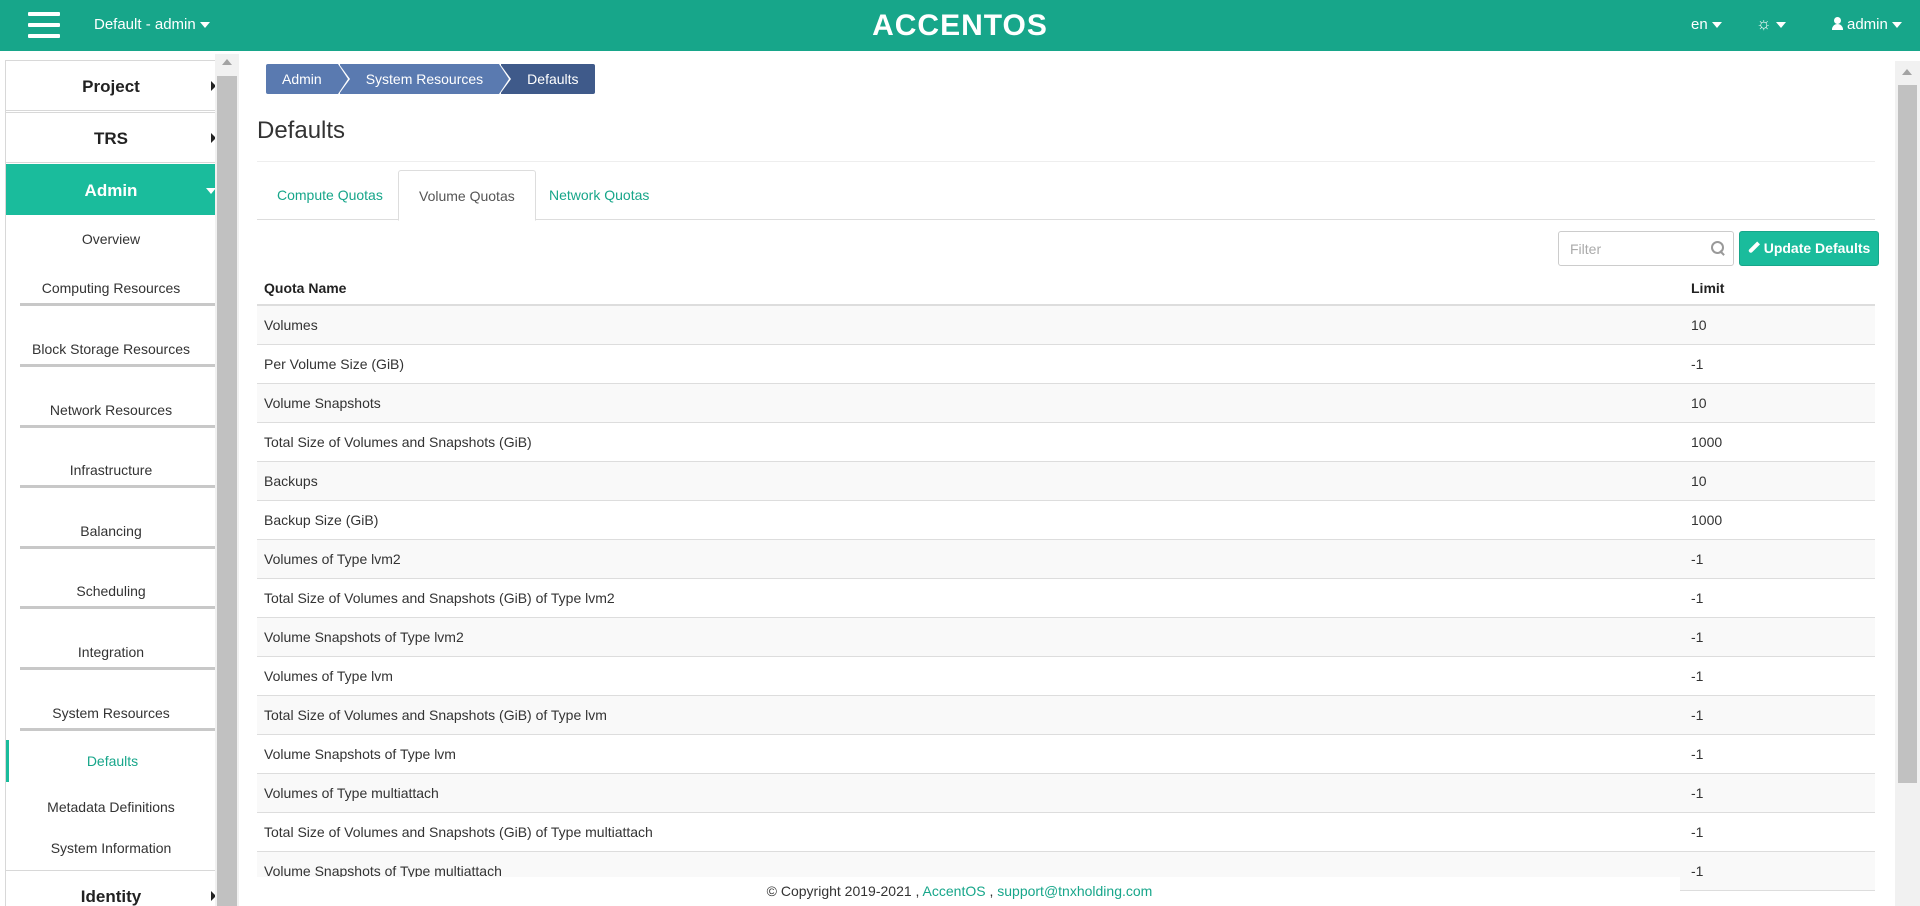  What do you see at coordinates (1066, 403) in the screenshot?
I see `table-row: Volume Snapshots 10` at bounding box center [1066, 403].